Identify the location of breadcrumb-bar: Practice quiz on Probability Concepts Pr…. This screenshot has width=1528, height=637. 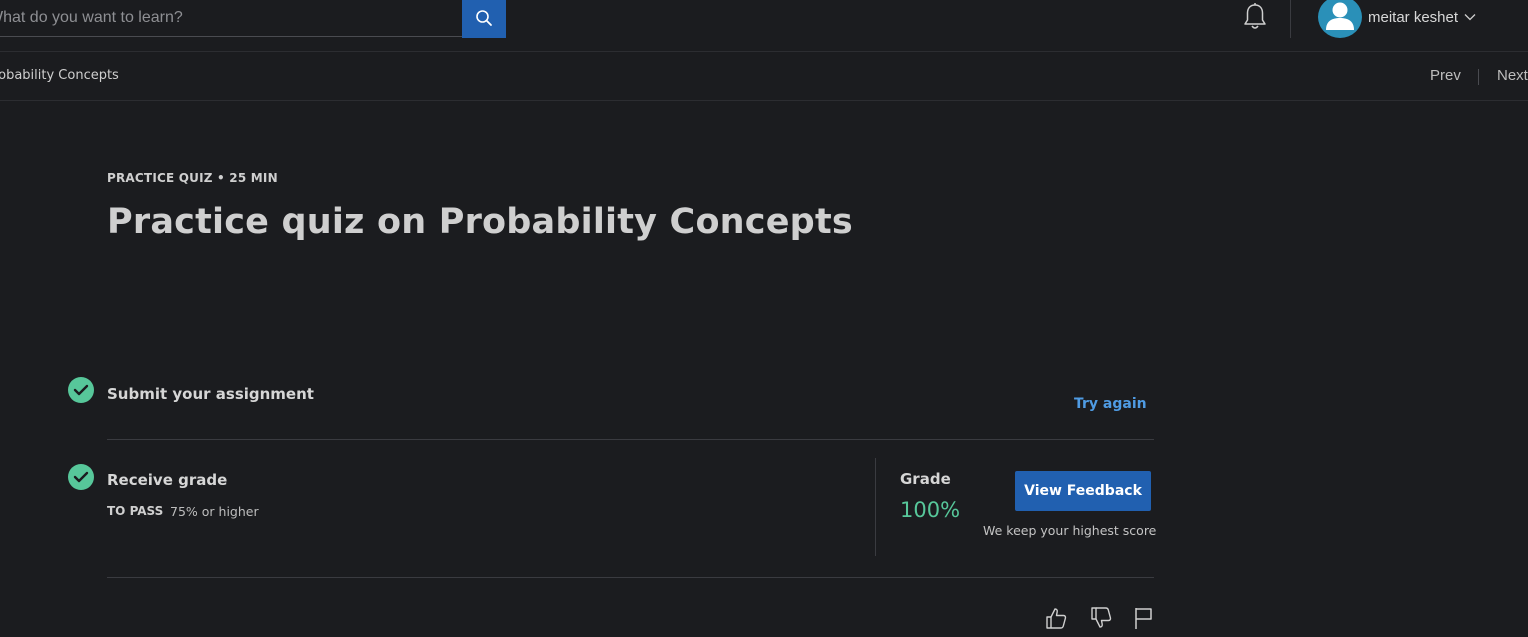
(764, 76).